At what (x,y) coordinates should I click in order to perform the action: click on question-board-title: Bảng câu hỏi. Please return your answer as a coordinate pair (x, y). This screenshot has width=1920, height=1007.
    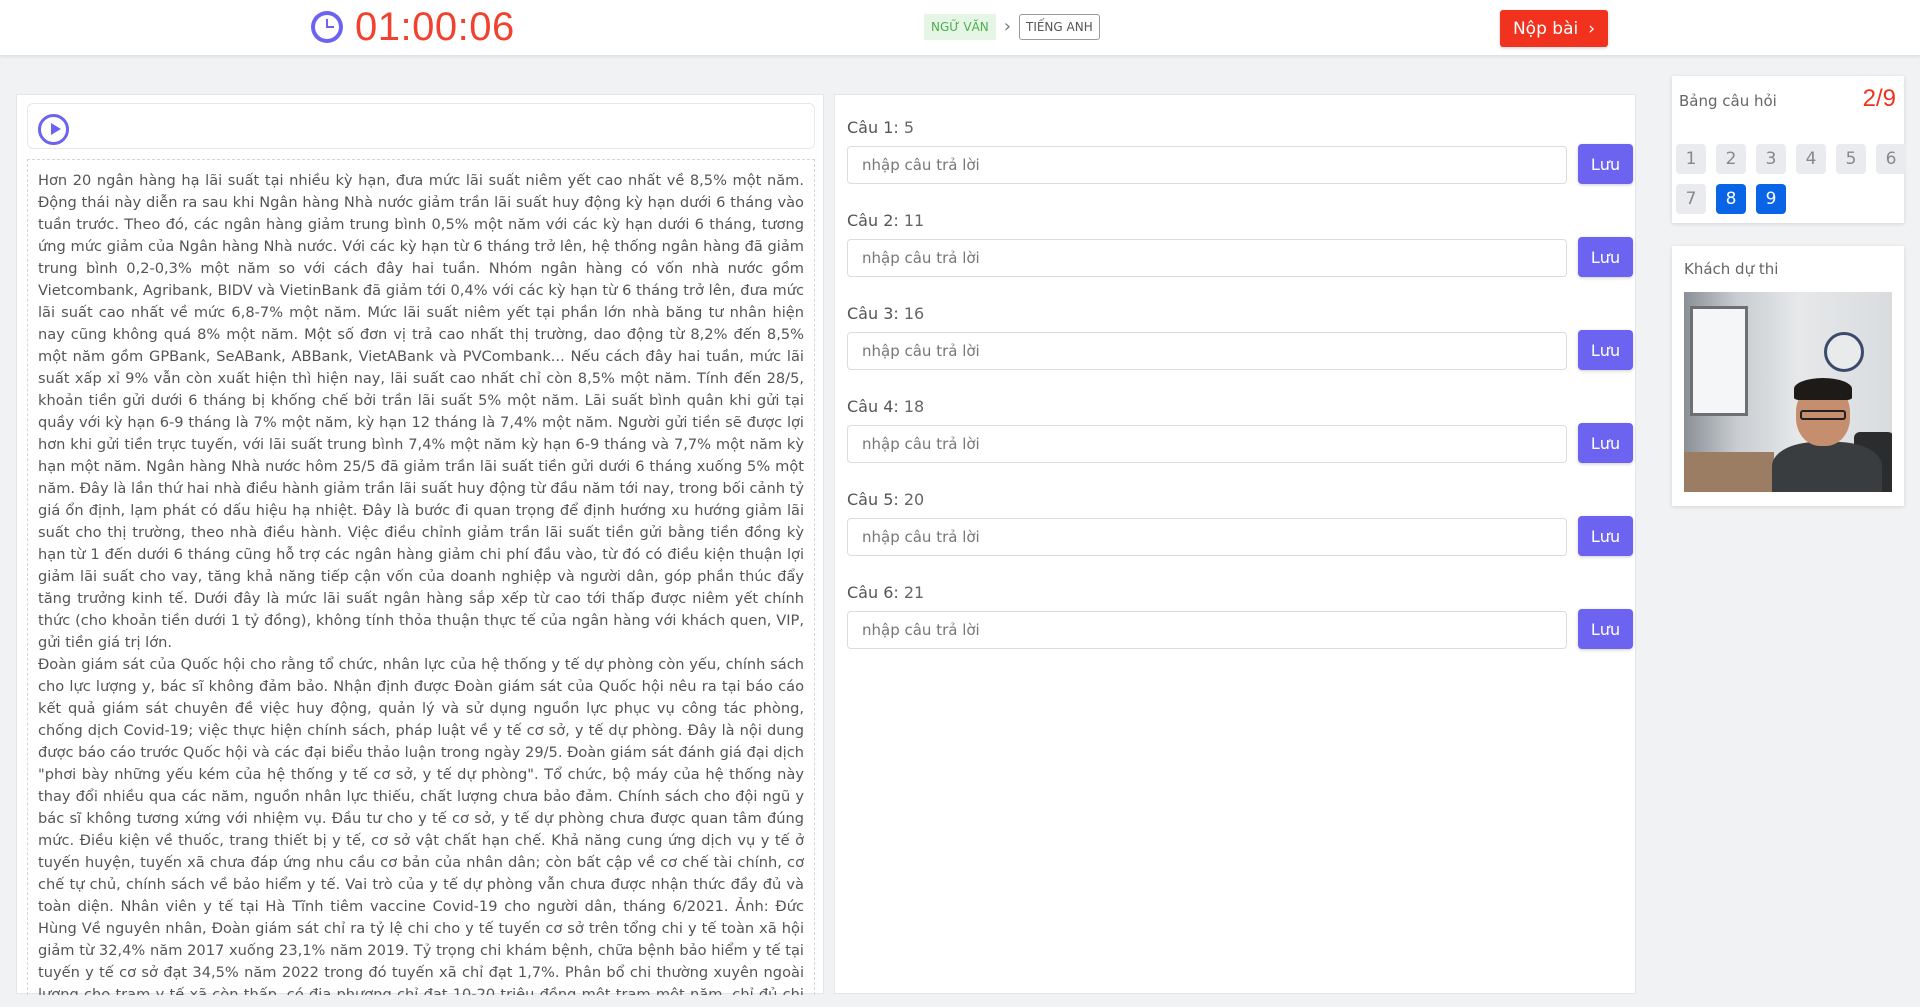
    Looking at the image, I should click on (1728, 101).